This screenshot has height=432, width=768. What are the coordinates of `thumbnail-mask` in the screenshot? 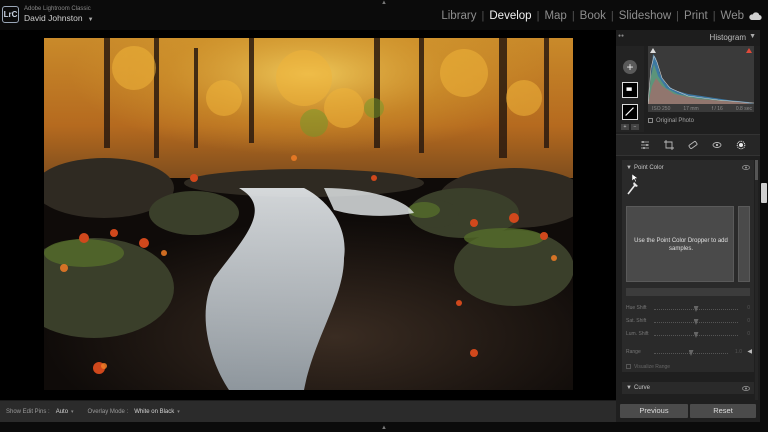 It's located at (630, 90).